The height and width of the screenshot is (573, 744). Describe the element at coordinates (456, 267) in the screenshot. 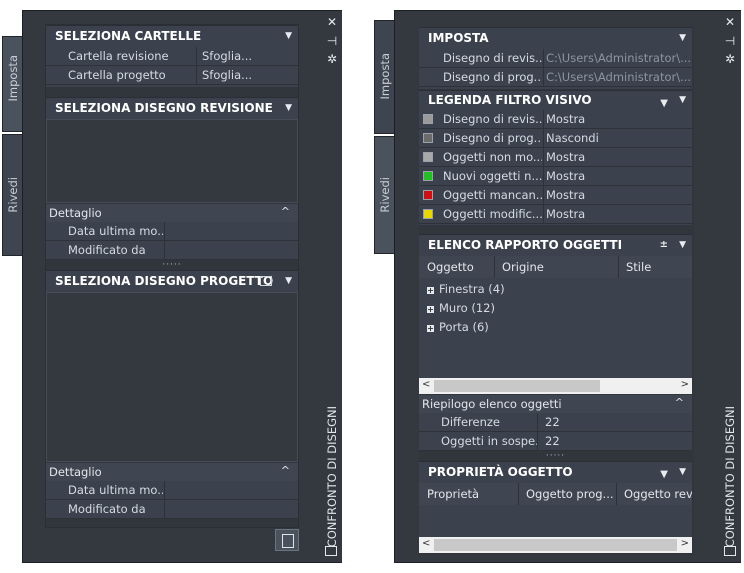

I see `column-header-oggetto: Oggetto` at that location.